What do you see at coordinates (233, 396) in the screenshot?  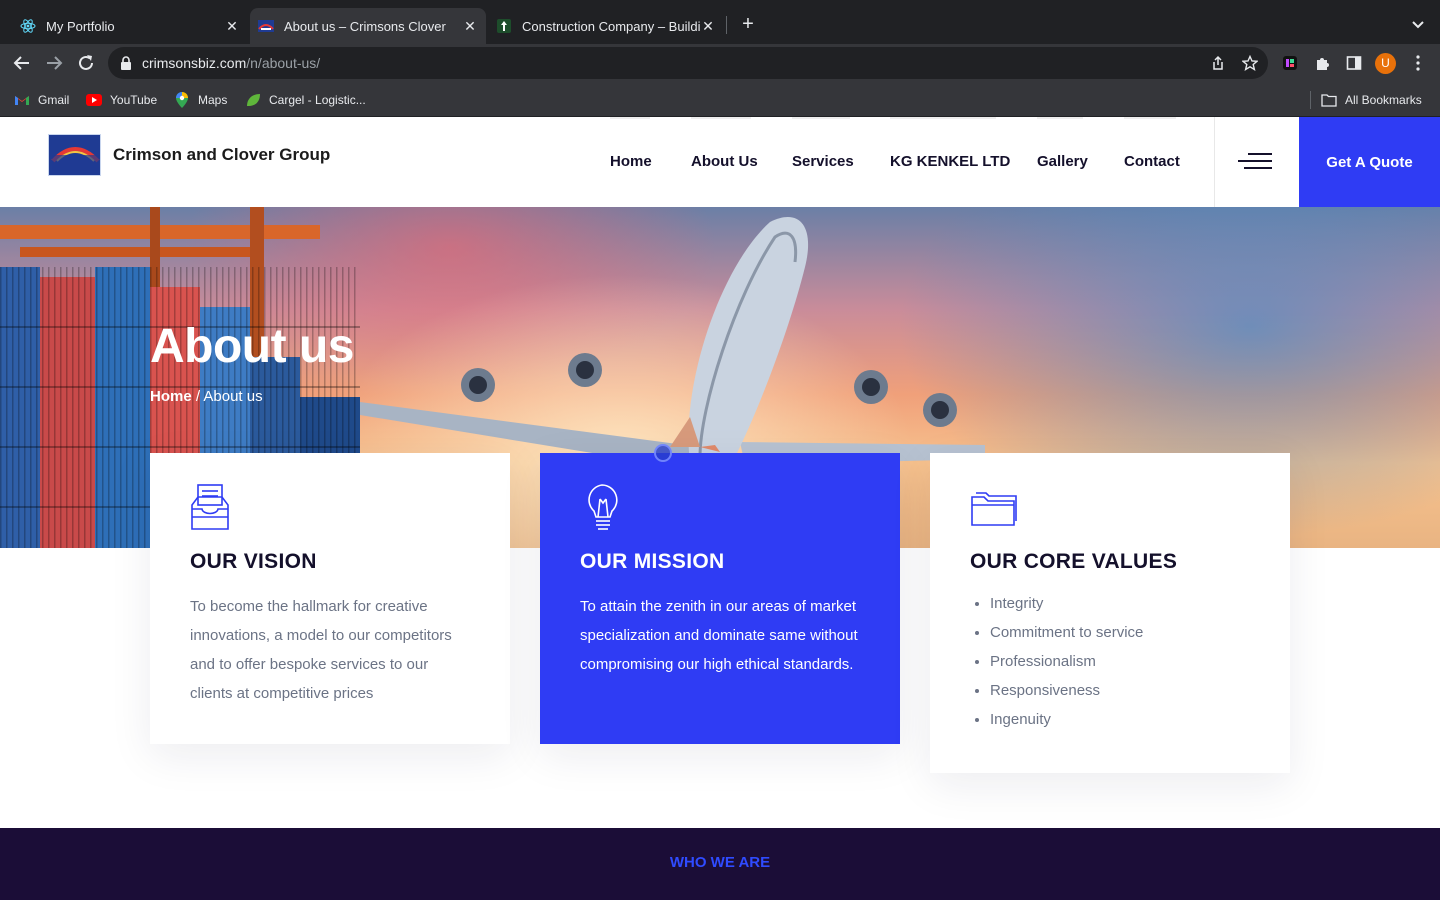 I see `breadcrumb-current: About us` at bounding box center [233, 396].